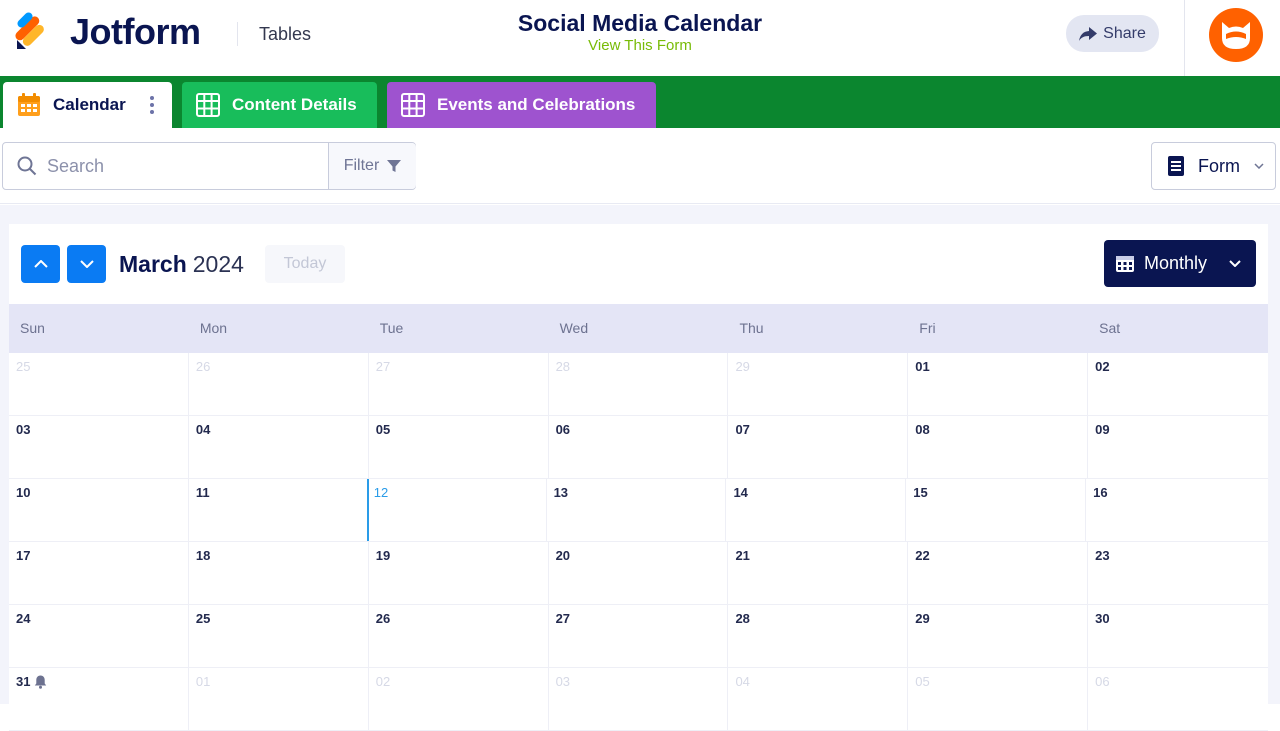  I want to click on grid-table-icon, so click(413, 105).